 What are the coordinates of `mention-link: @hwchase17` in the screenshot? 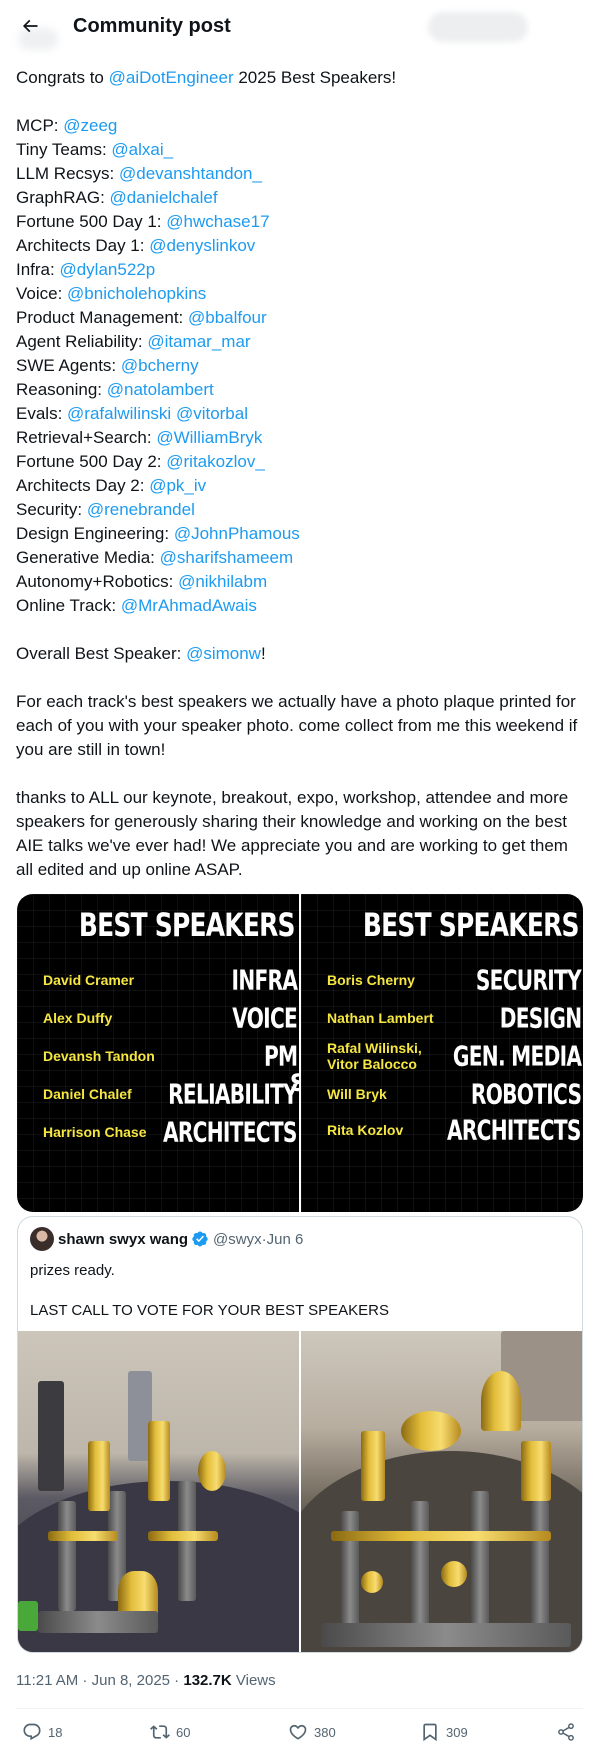 It's located at (217, 221).